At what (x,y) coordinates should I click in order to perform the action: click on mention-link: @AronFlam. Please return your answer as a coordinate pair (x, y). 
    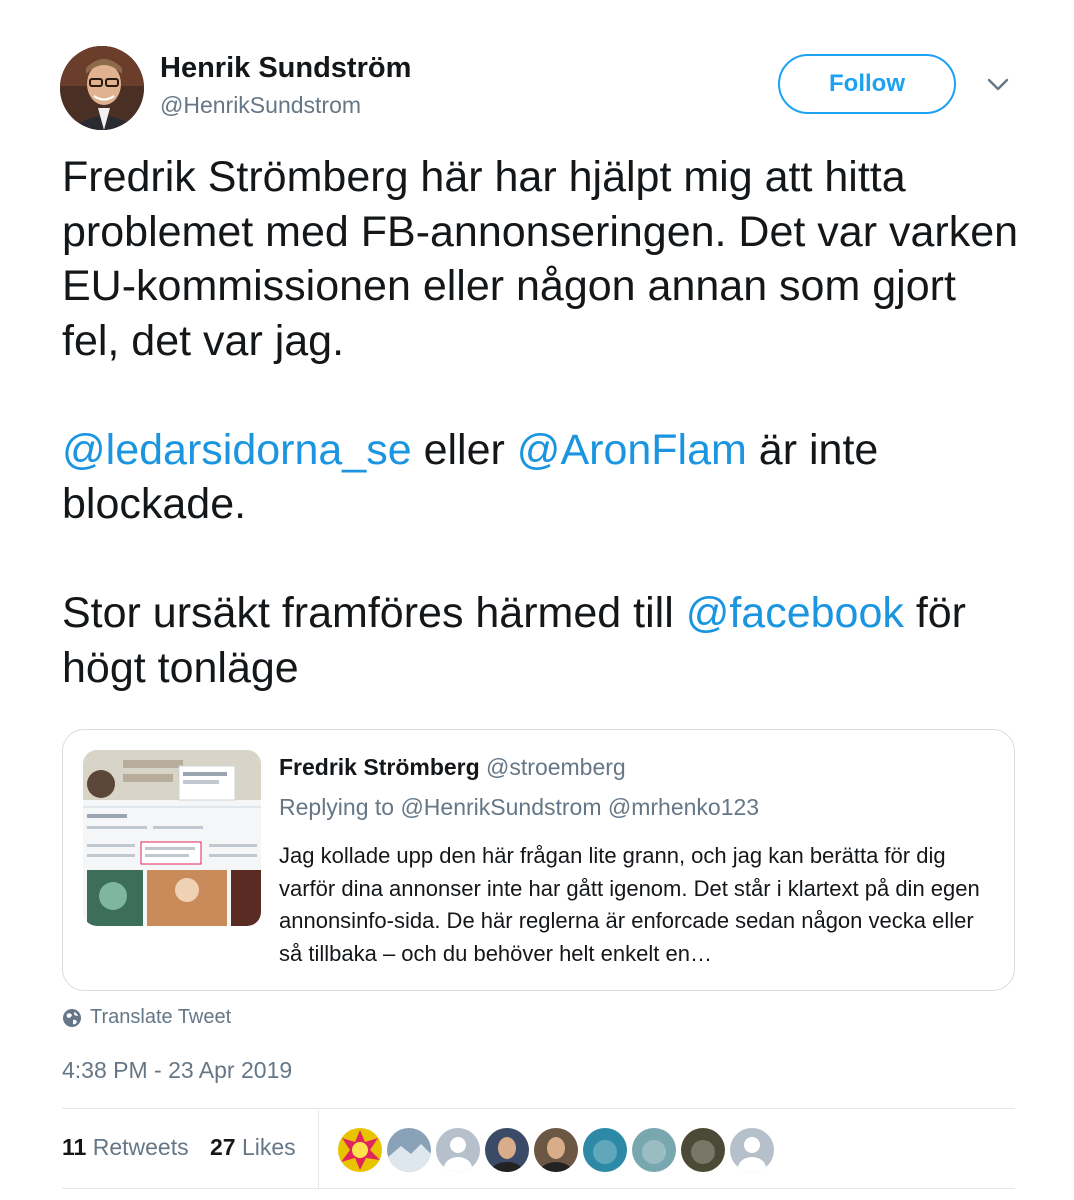
    Looking at the image, I should click on (632, 450).